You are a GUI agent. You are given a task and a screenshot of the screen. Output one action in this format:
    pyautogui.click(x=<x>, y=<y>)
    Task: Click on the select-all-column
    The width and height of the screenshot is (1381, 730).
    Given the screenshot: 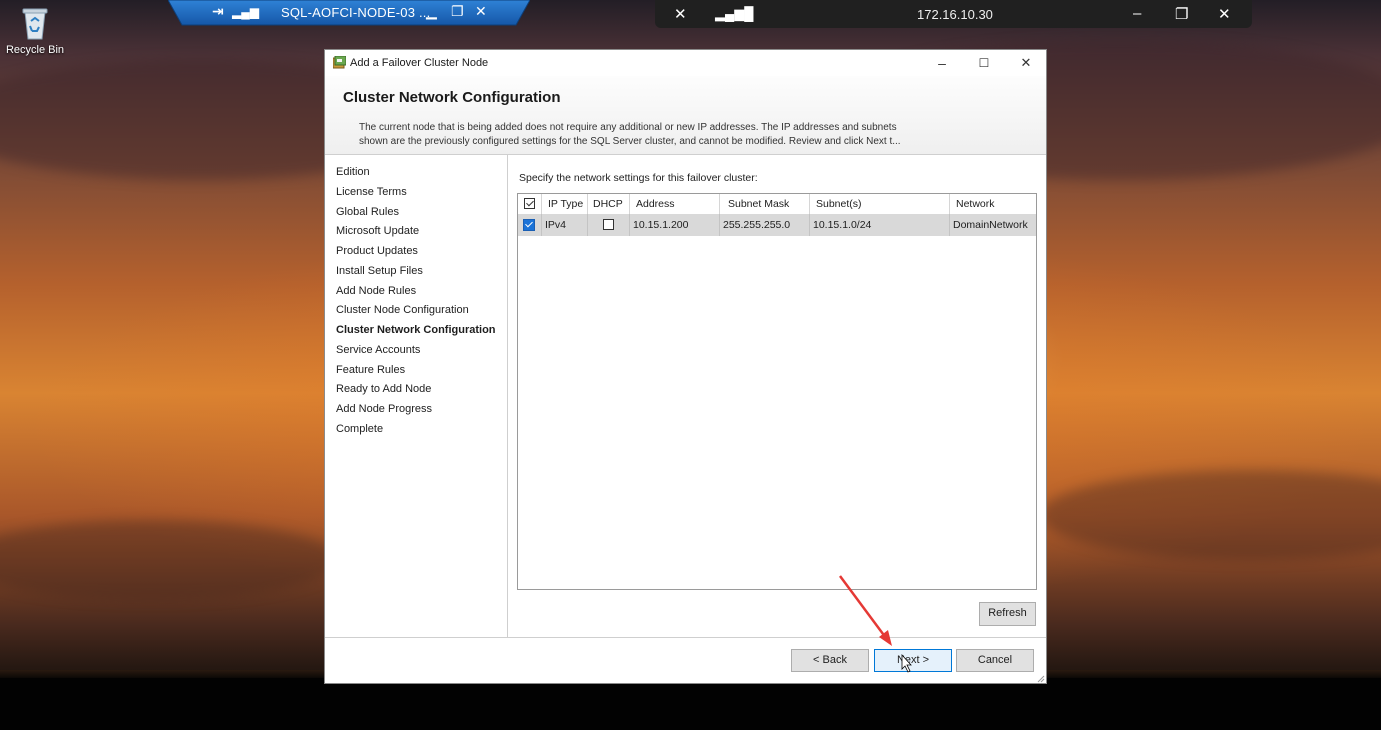 What is the action you would take?
    pyautogui.click(x=530, y=204)
    